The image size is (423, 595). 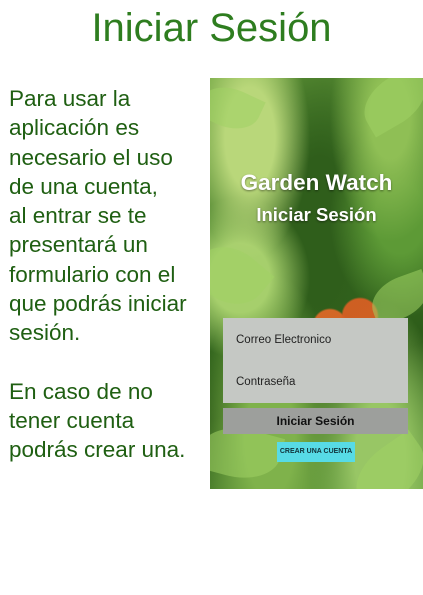 What do you see at coordinates (315, 421) in the screenshot?
I see `login-button: Iniciar Sesión` at bounding box center [315, 421].